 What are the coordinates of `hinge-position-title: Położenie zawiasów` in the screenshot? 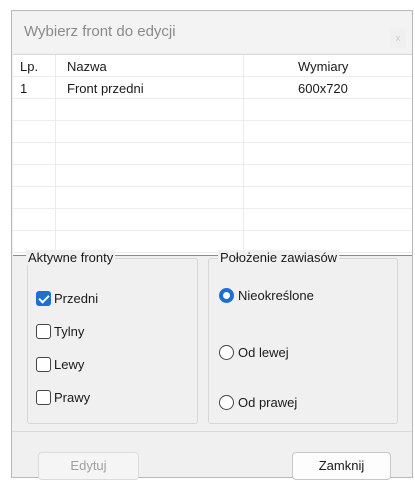 It's located at (279, 257).